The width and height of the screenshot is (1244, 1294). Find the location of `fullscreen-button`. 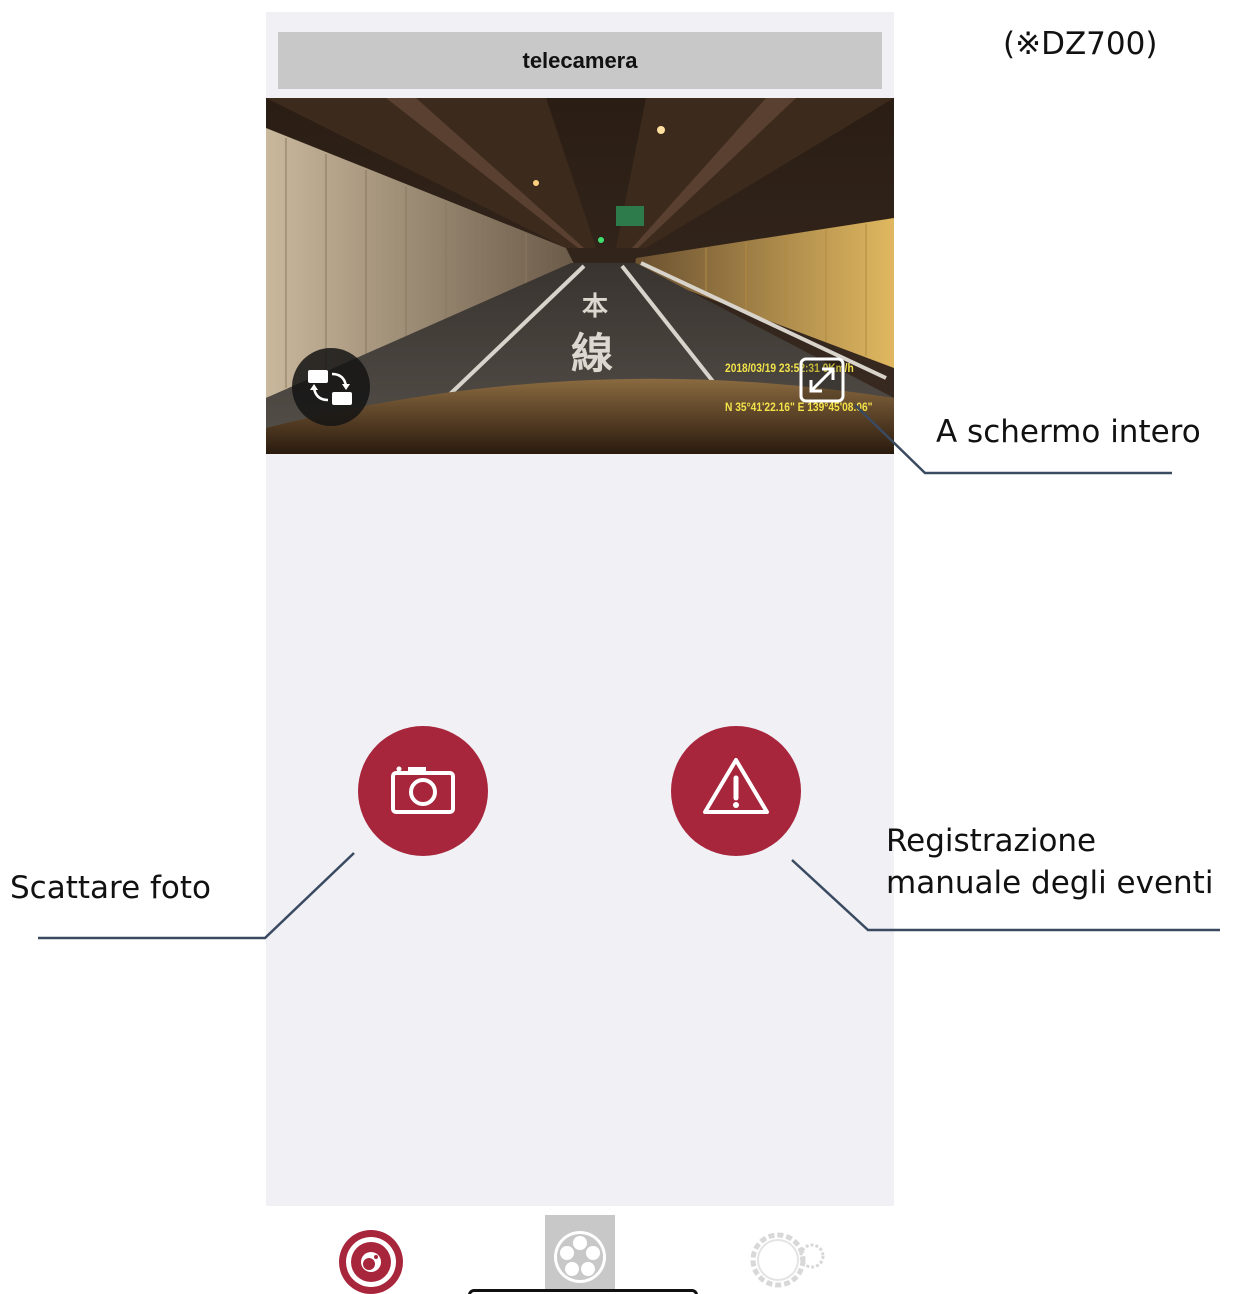

fullscreen-button is located at coordinates (822, 380).